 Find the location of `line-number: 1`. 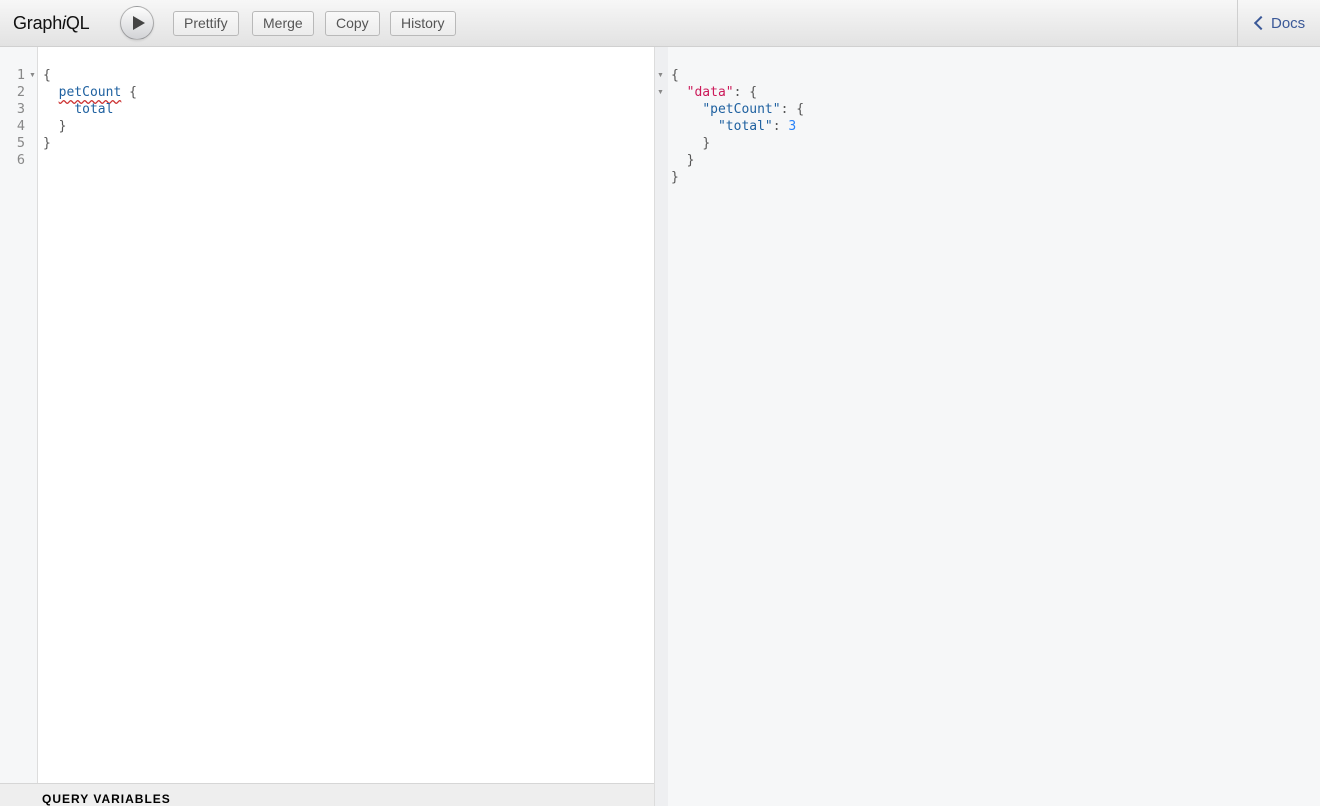

line-number: 1 is located at coordinates (20, 75).